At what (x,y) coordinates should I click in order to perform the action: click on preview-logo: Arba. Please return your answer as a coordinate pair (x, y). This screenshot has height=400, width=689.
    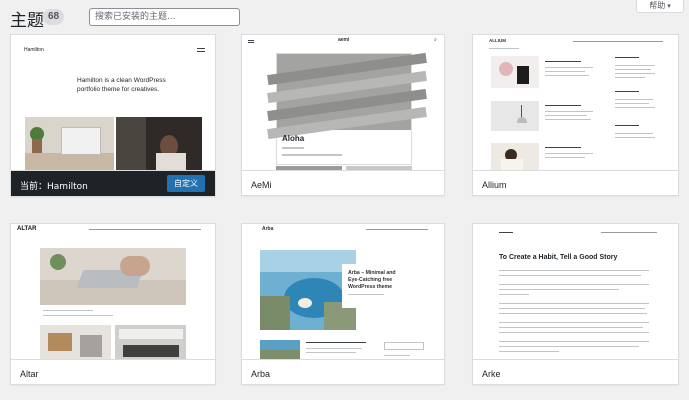
    Looking at the image, I should click on (268, 229).